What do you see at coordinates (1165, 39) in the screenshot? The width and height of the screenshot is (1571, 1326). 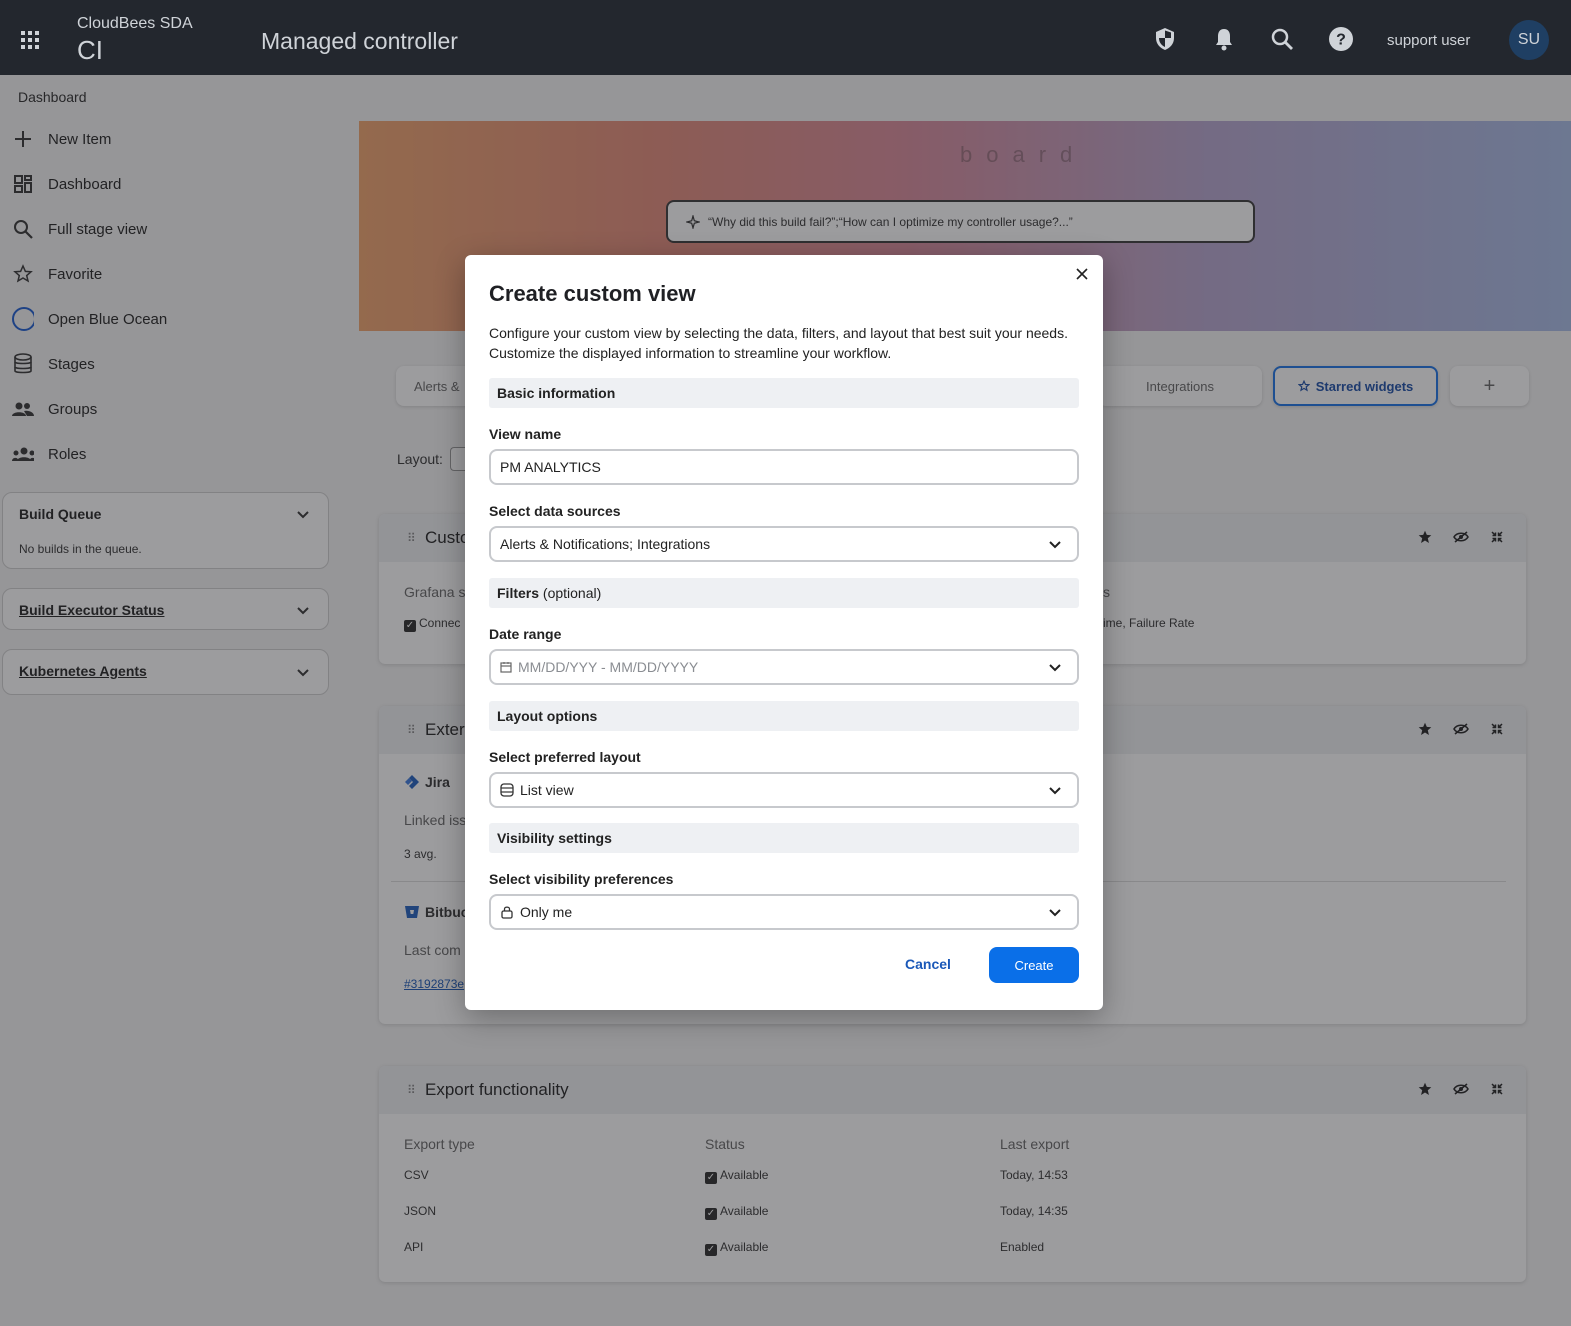 I see `shield-icon` at bounding box center [1165, 39].